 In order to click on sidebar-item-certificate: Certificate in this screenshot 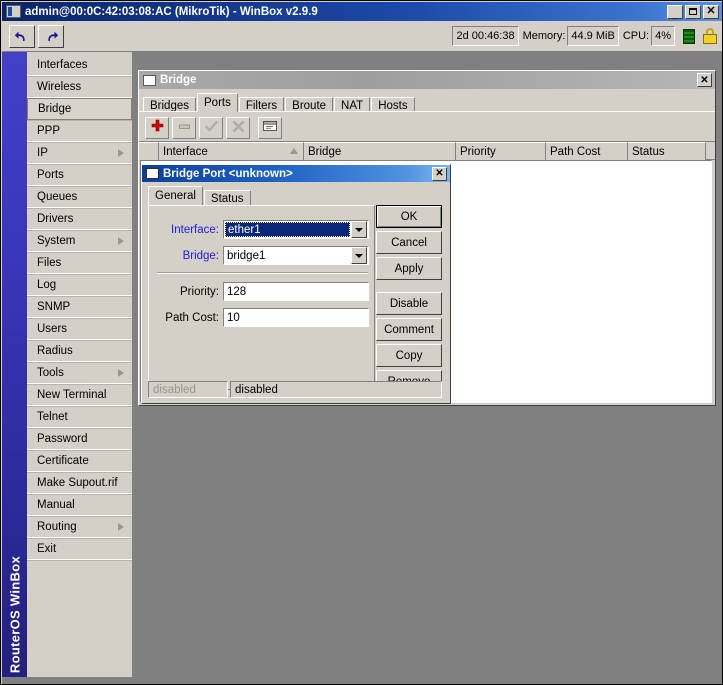, I will do `click(79, 461)`.